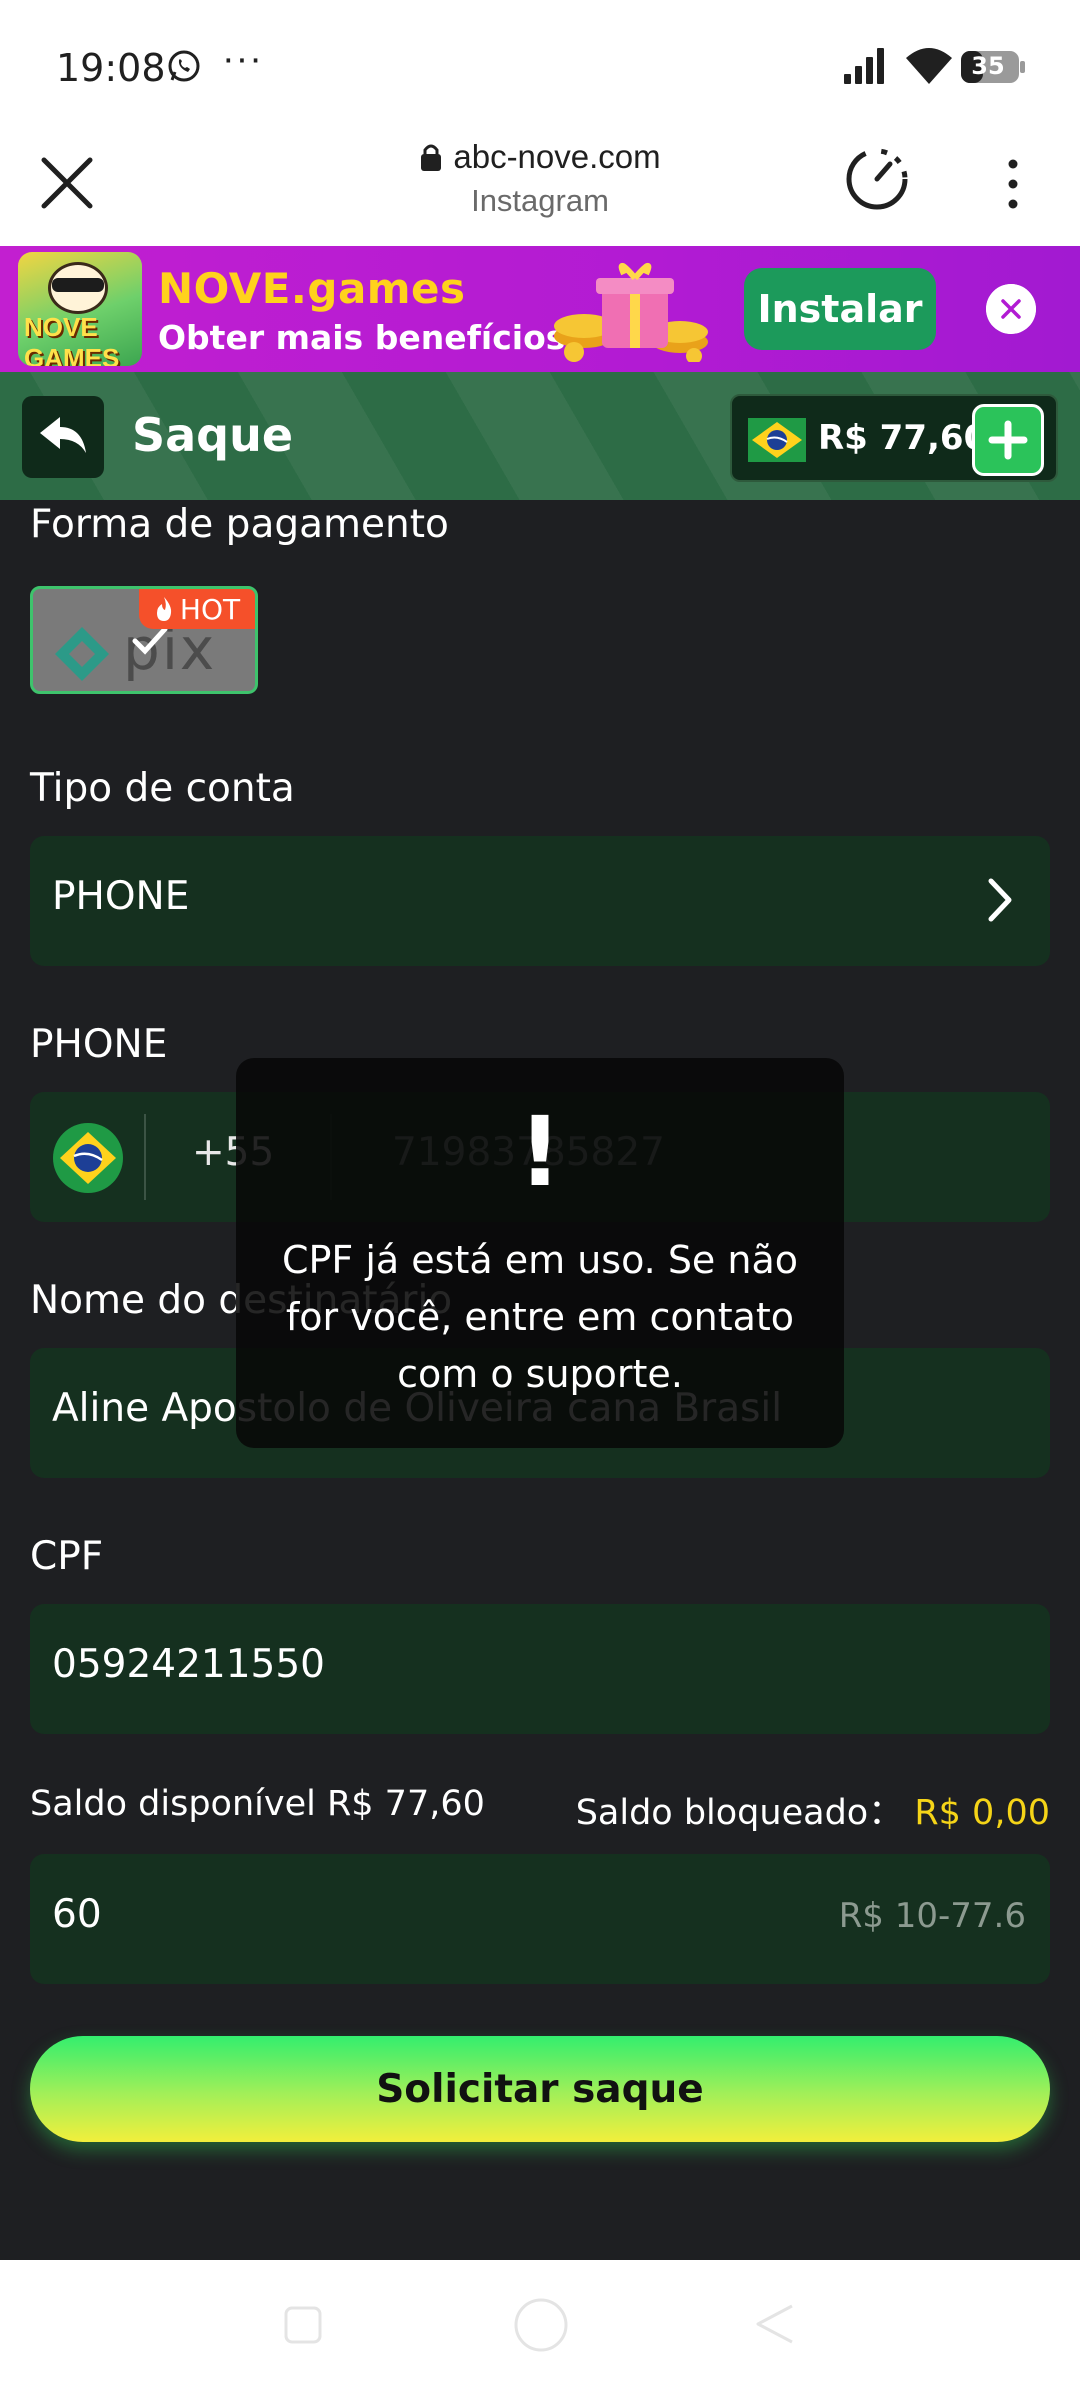 The image size is (1080, 2392). What do you see at coordinates (557, 156) in the screenshot?
I see `url-text: abc-nove.com` at bounding box center [557, 156].